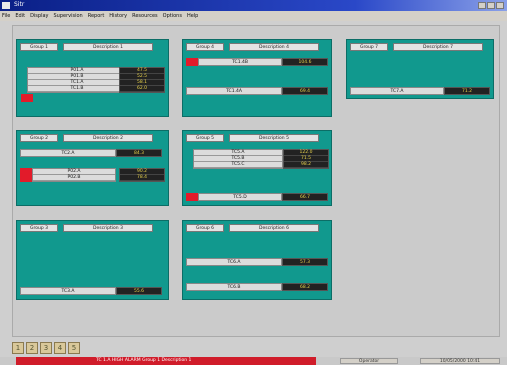 The height and width of the screenshot is (365, 507). Describe the element at coordinates (19, 4) in the screenshot. I see `window-title: Sitr` at that location.